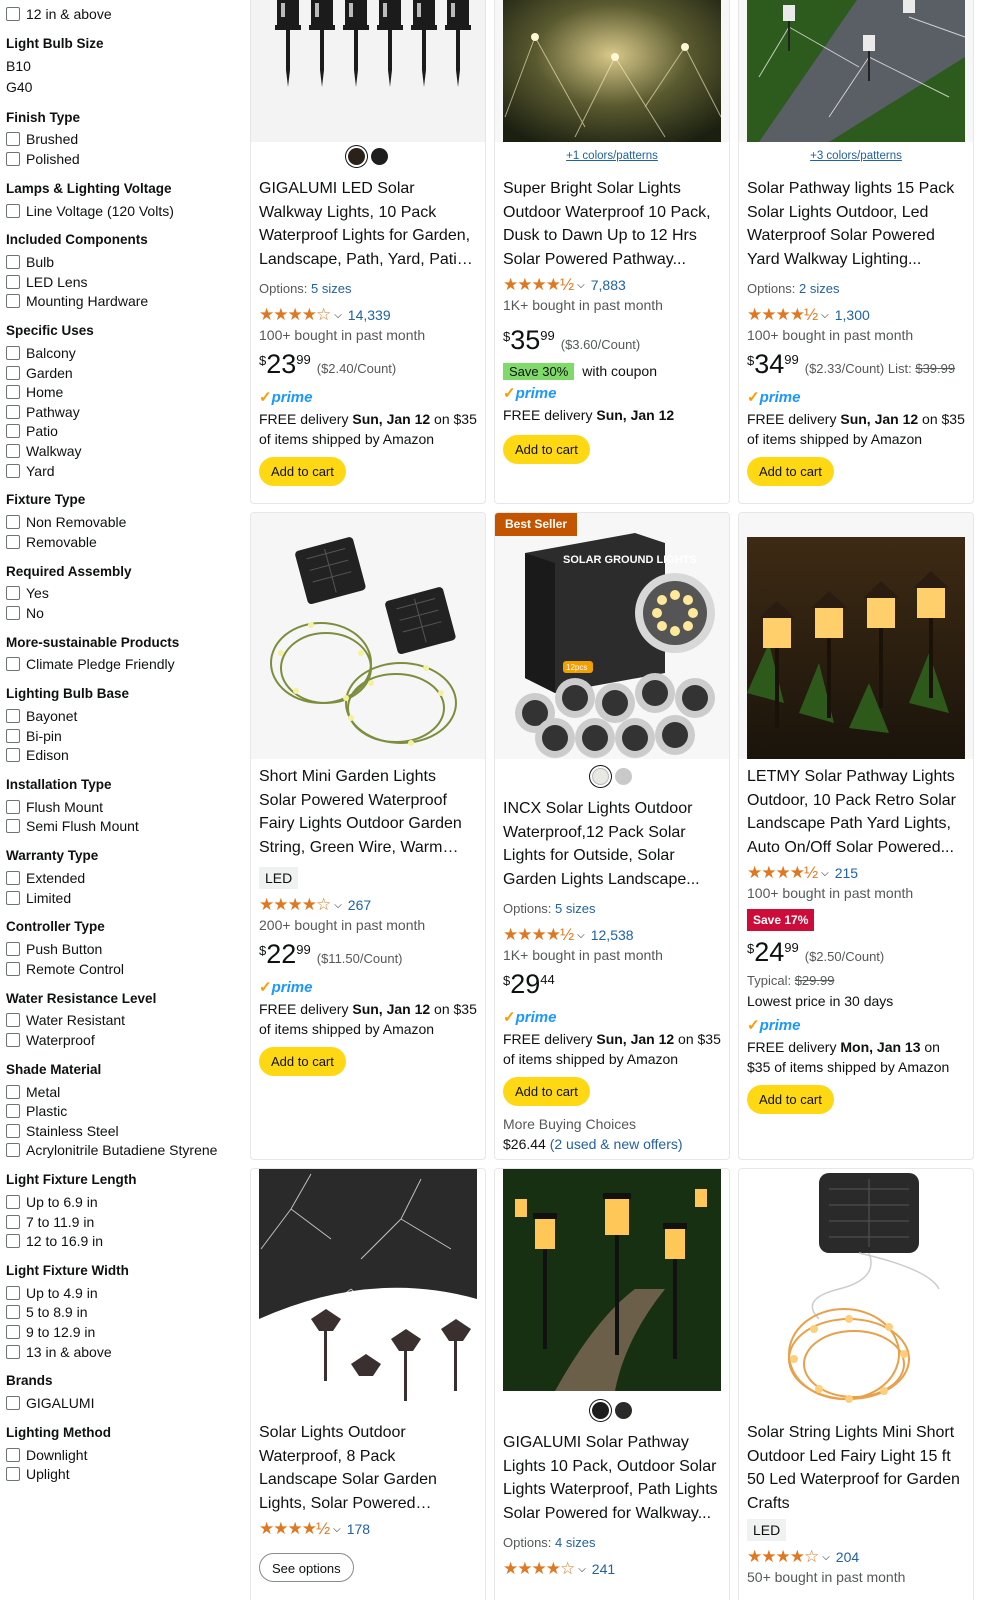 This screenshot has width=1000, height=1600. Describe the element at coordinates (612, 636) in the screenshot. I see `product-image: SOLAR GROUND LIGHTS 12pcs` at that location.